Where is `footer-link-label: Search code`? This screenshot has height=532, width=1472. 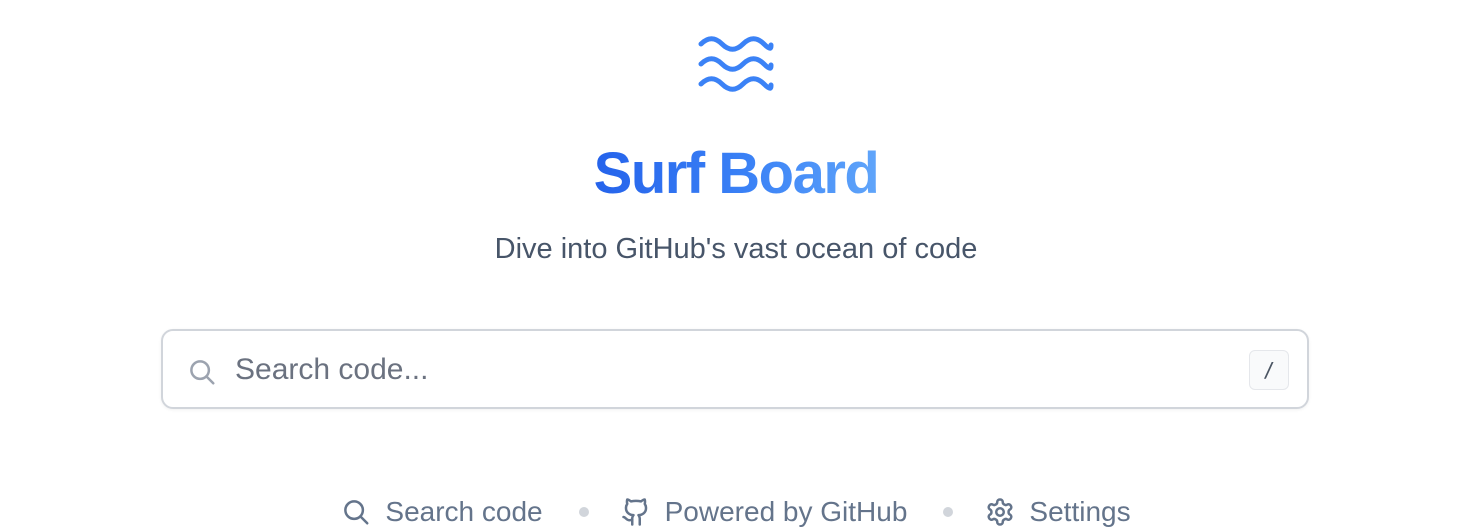
footer-link-label: Search code is located at coordinates (464, 511).